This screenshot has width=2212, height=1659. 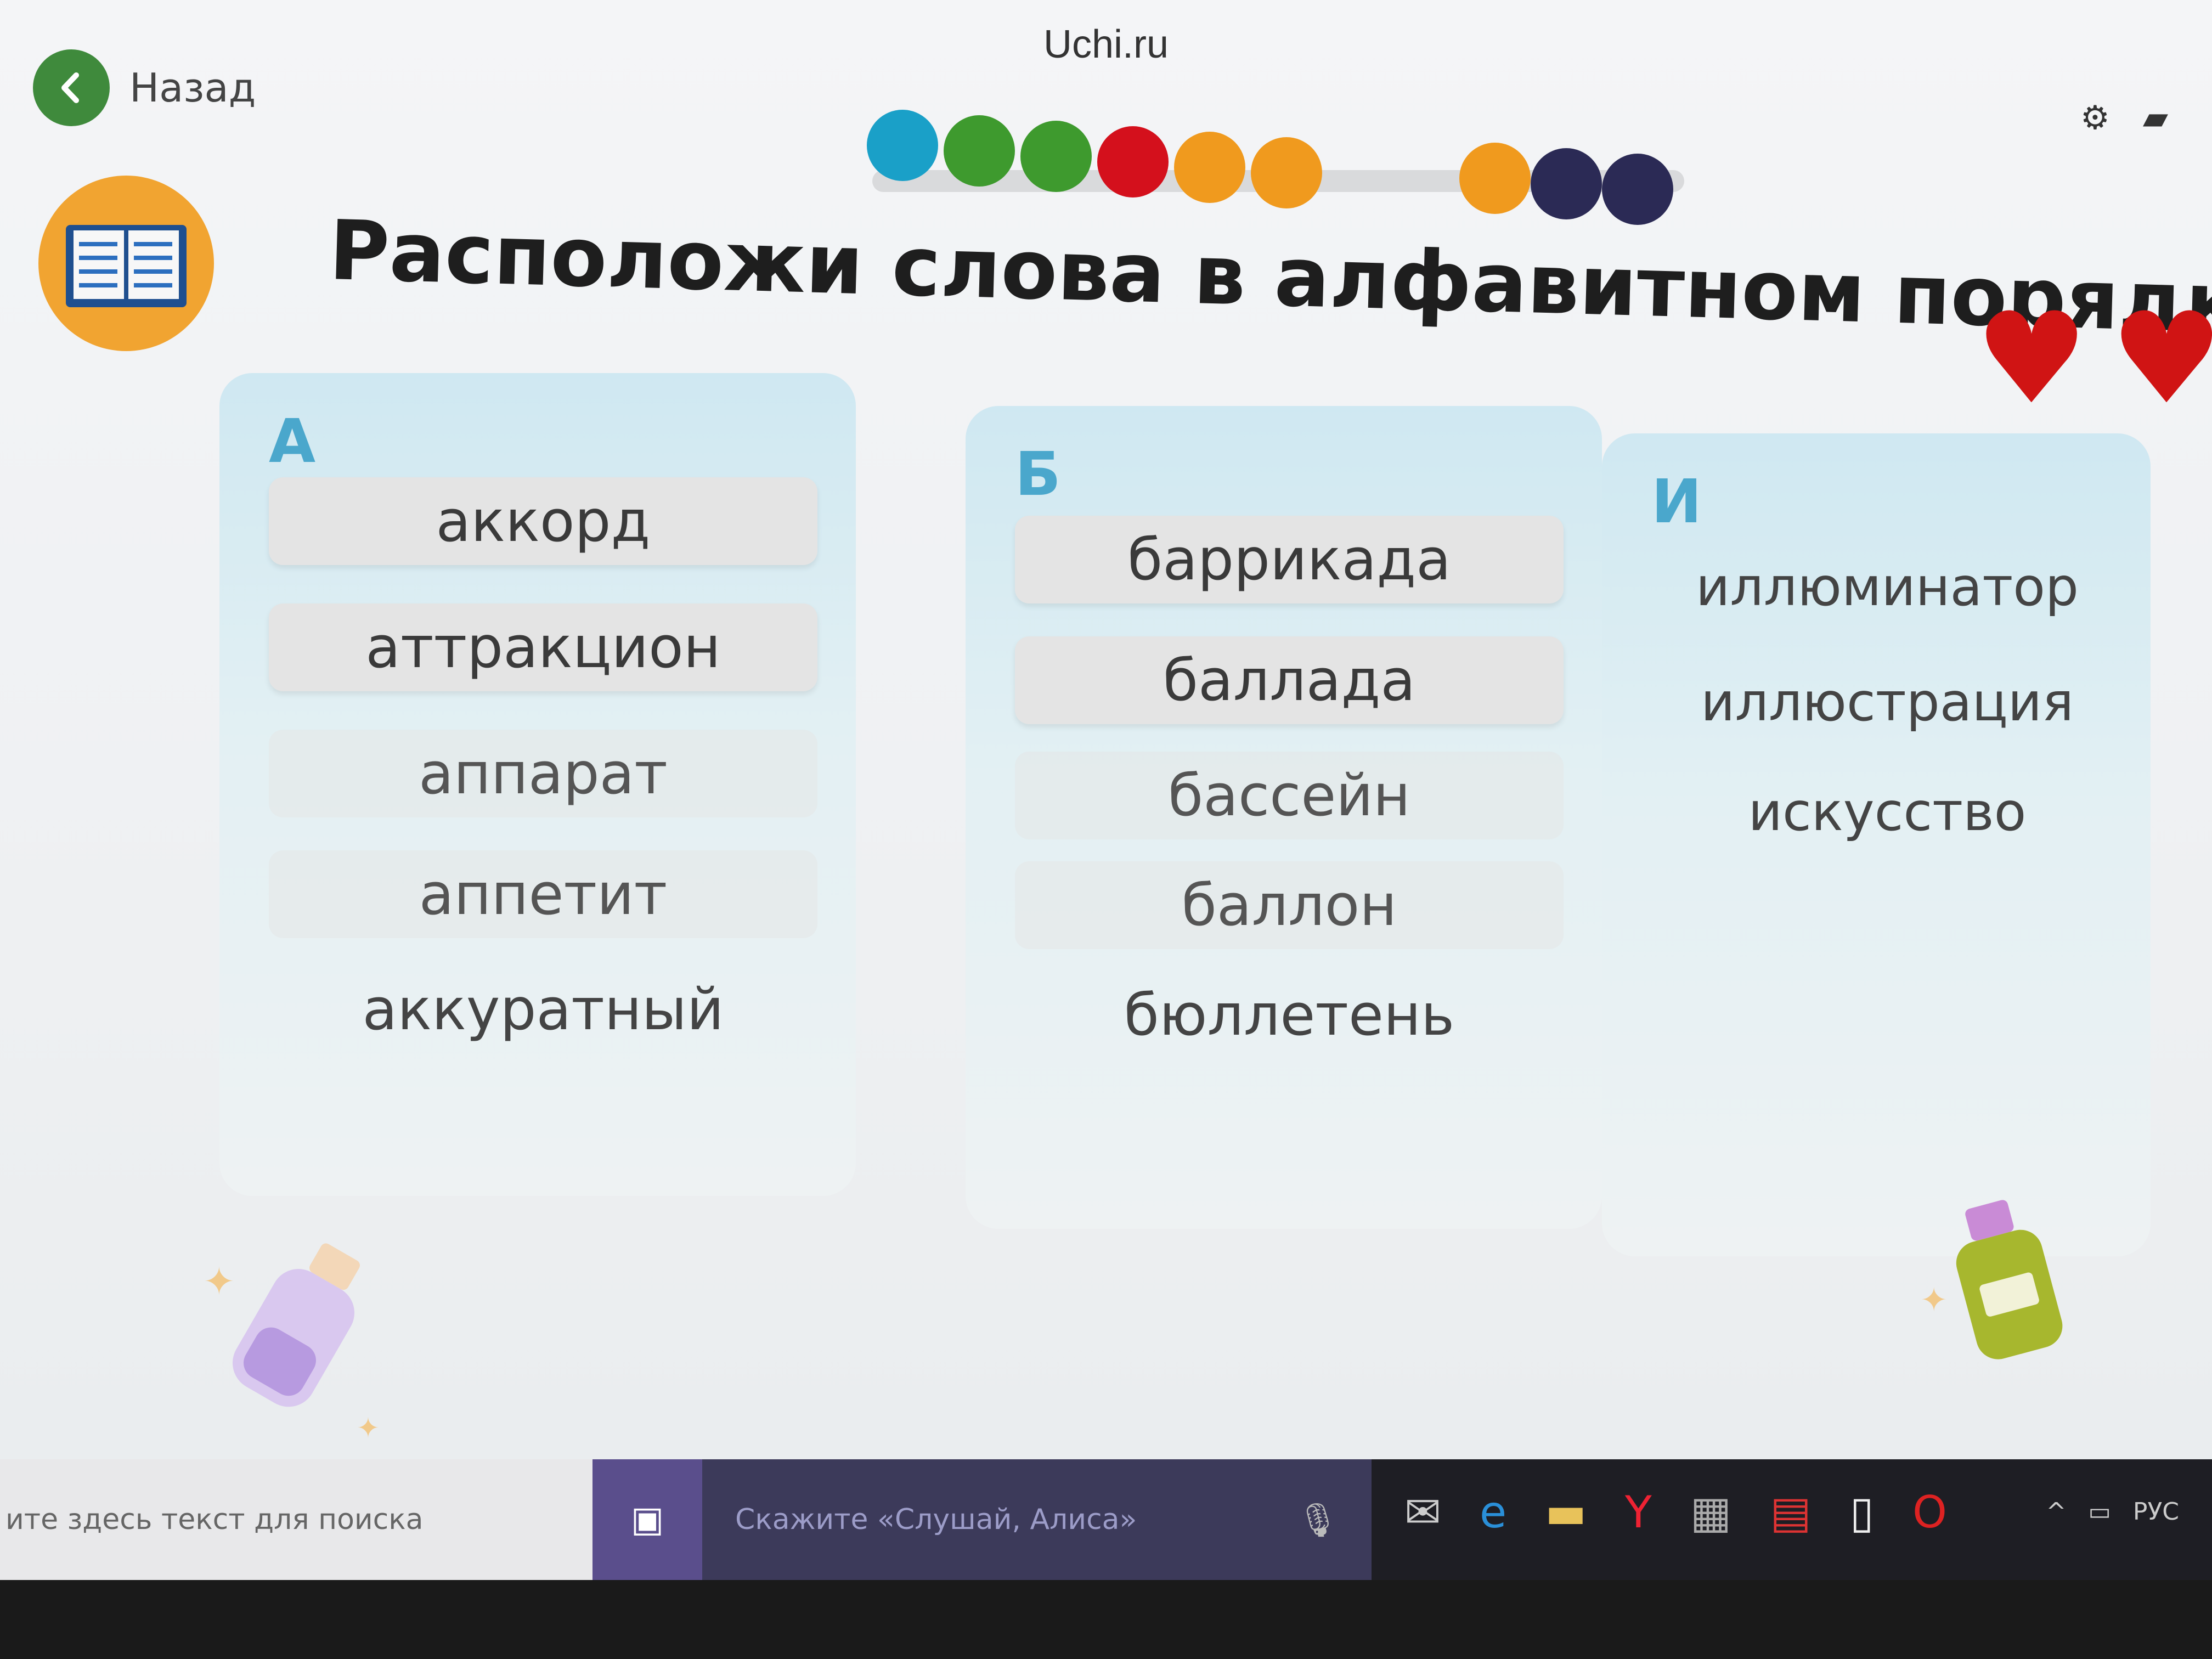 I want to click on word-card: иллюстрация, so click(x=1887, y=702).